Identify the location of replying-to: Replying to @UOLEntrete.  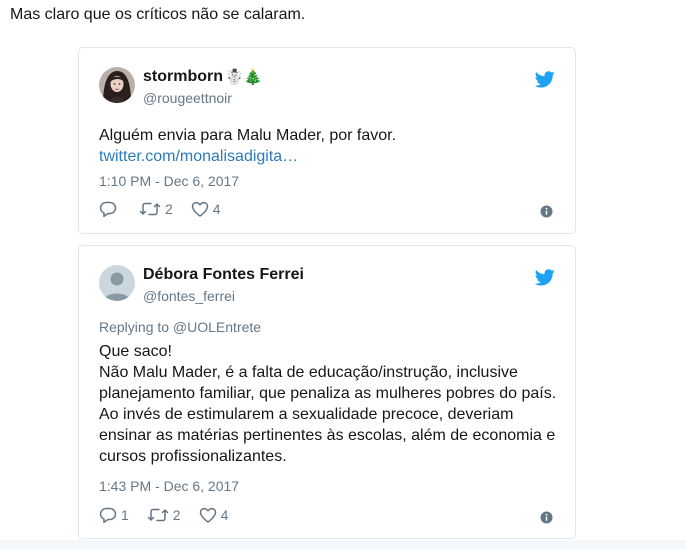
(180, 327).